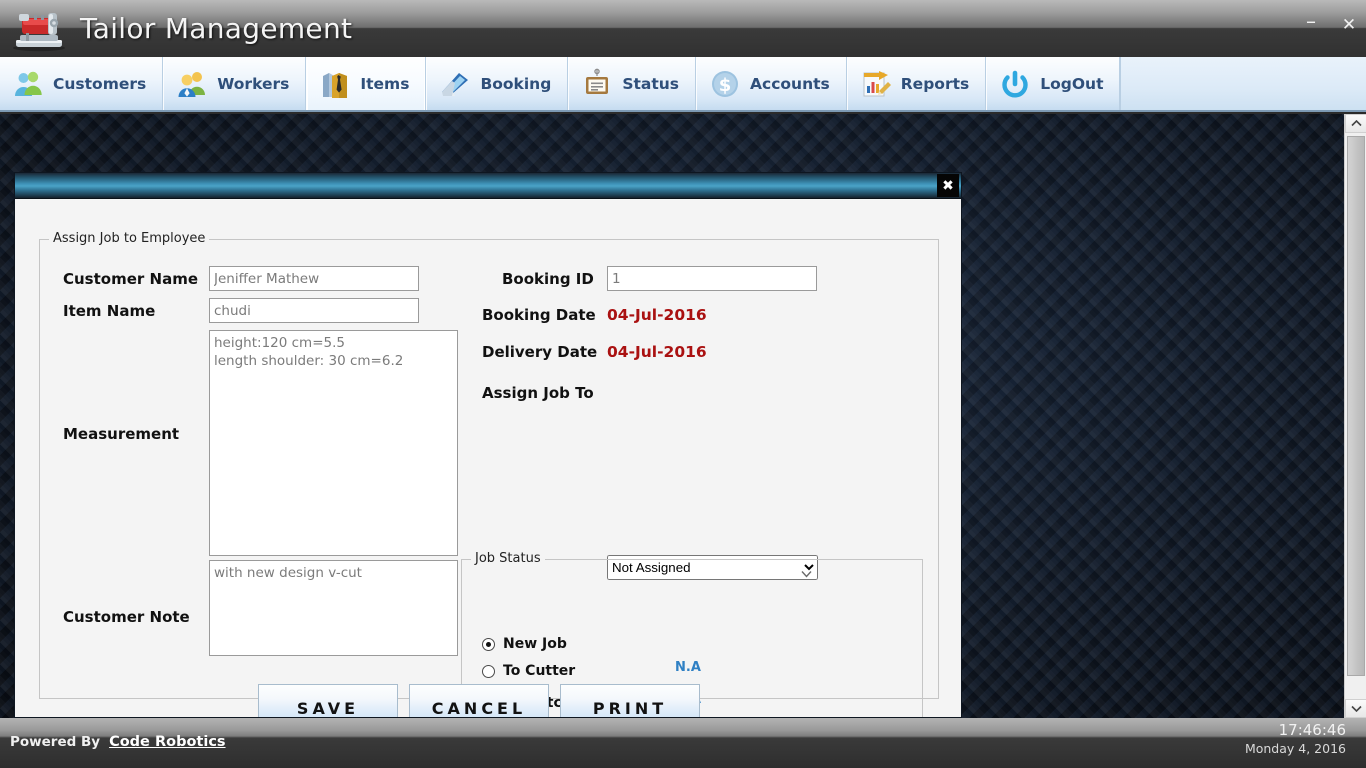 The width and height of the screenshot is (1366, 768). I want to click on accounts-dollar-icon: $, so click(725, 84).